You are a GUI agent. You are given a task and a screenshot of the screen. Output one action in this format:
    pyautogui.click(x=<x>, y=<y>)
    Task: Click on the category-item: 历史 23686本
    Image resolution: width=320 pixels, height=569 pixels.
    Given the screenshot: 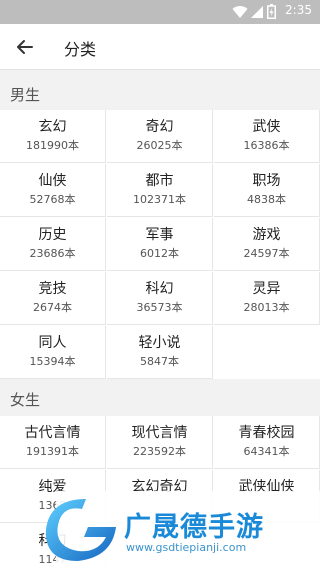 What is the action you would take?
    pyautogui.click(x=53, y=244)
    